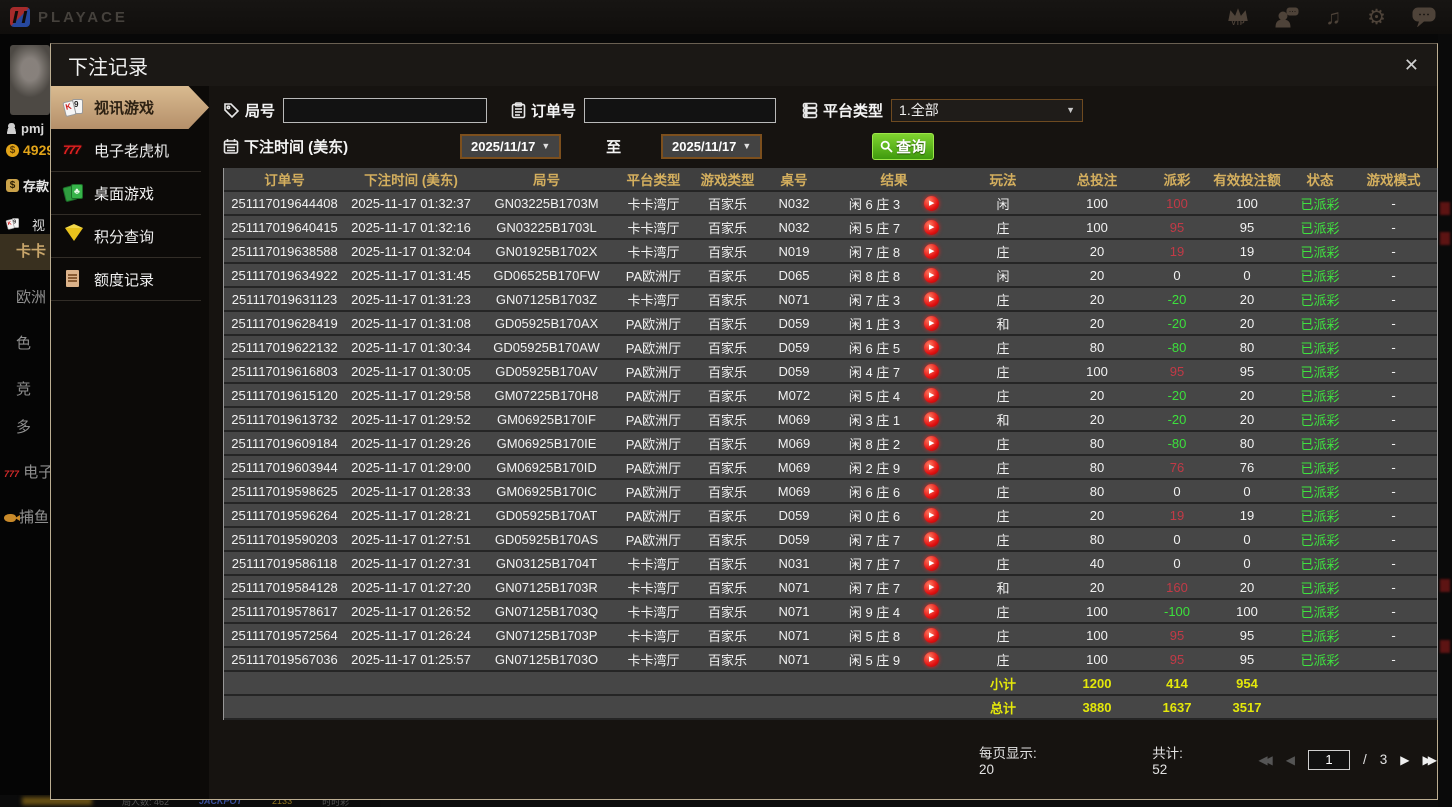 The height and width of the screenshot is (807, 1452). What do you see at coordinates (511, 146) in the screenshot?
I see `date-from-picker: 2025/11/17 ▼` at bounding box center [511, 146].